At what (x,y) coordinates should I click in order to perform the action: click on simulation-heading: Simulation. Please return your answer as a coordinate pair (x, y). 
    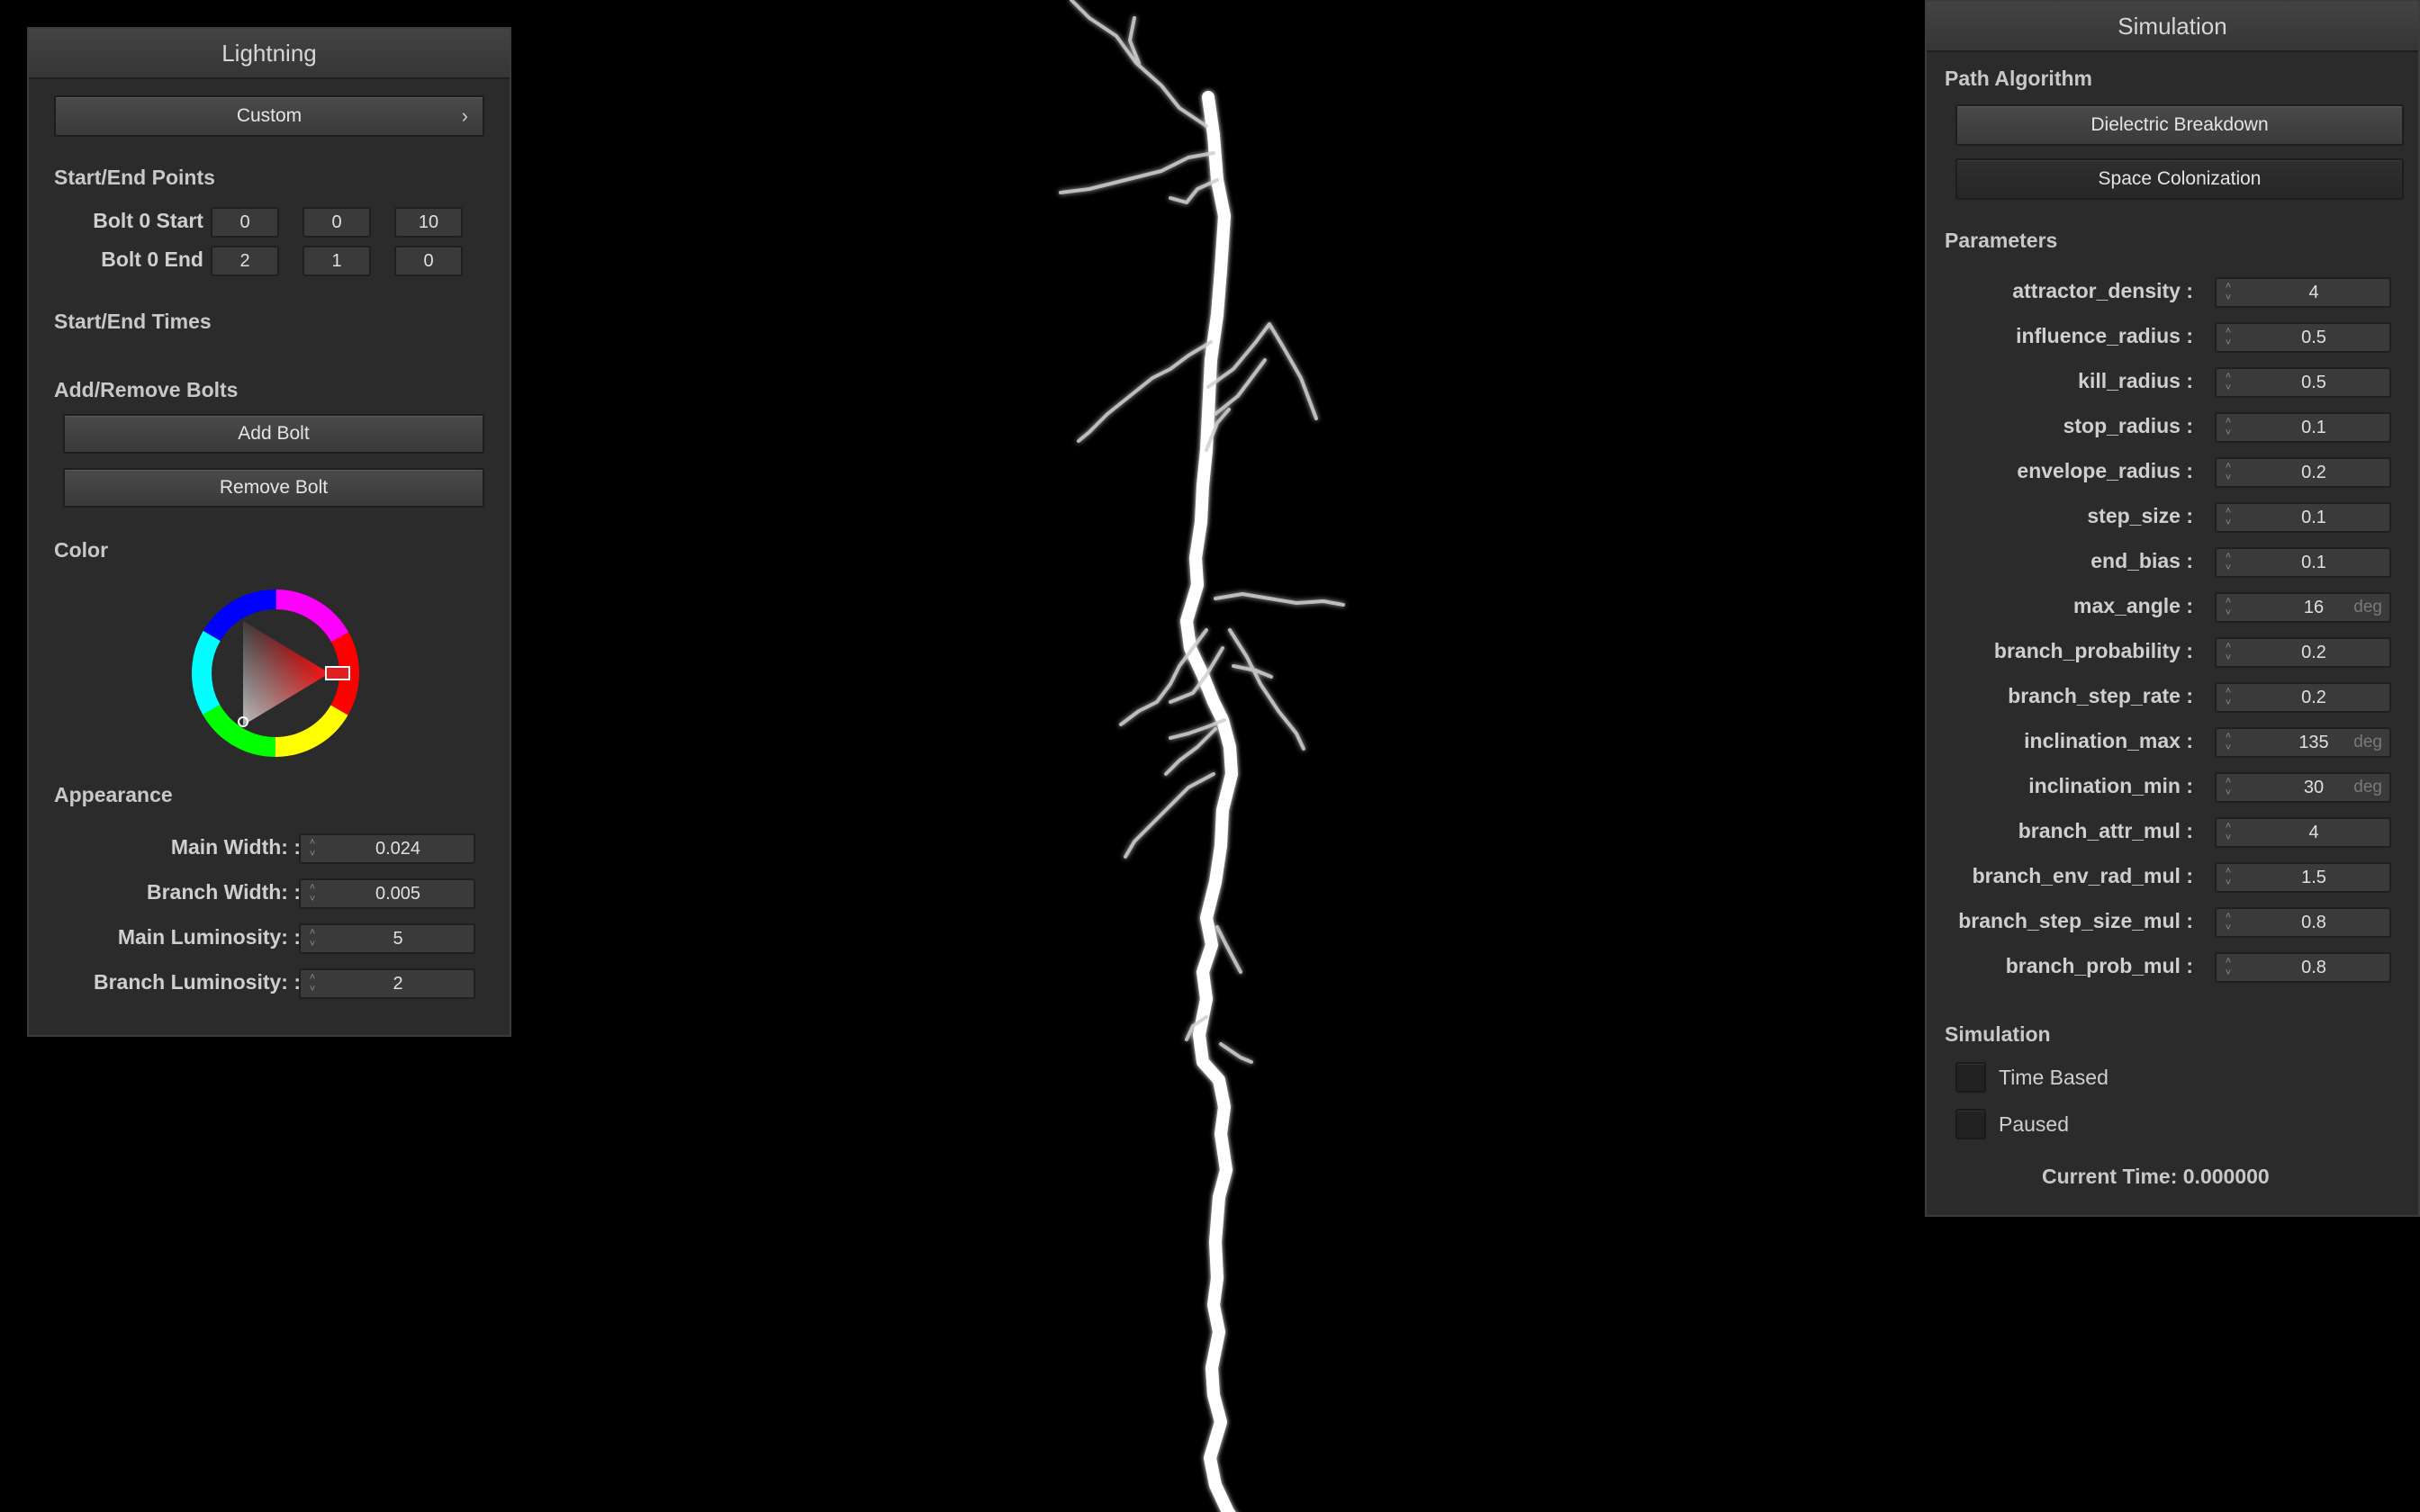
    Looking at the image, I should click on (1998, 1034).